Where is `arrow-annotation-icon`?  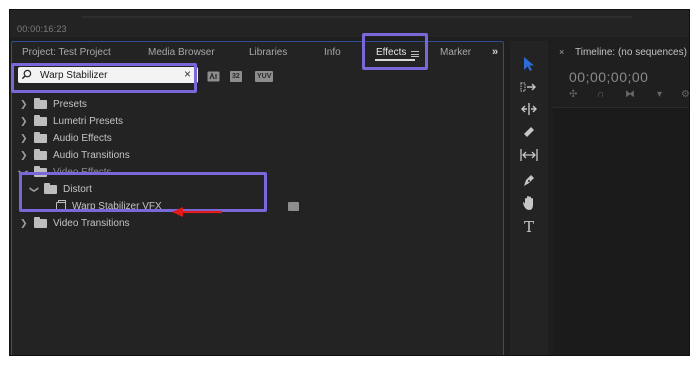
arrow-annotation-icon is located at coordinates (197, 212).